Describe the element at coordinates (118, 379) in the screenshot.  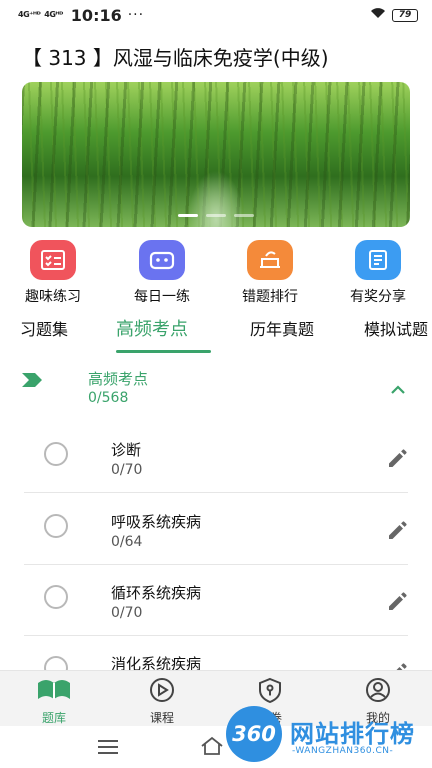
I see `section-title: 高频考点` at that location.